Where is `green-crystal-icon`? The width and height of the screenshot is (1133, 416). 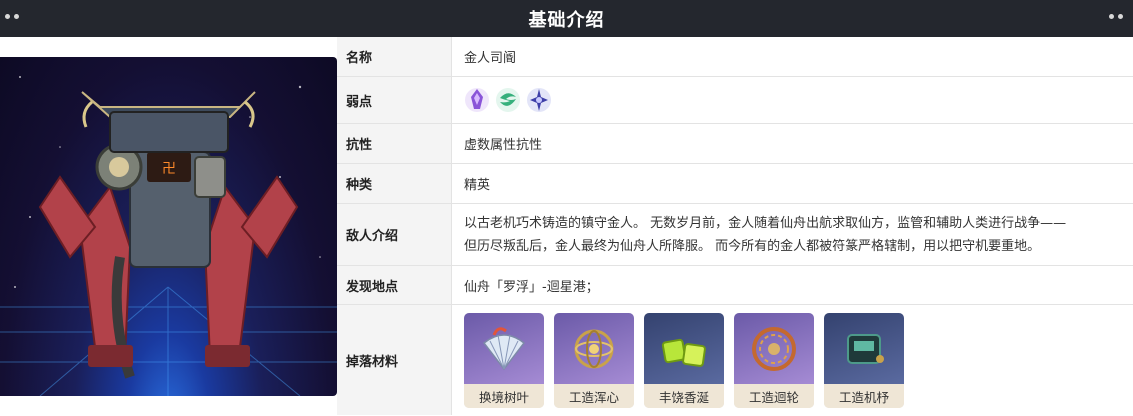 green-crystal-icon is located at coordinates (684, 348).